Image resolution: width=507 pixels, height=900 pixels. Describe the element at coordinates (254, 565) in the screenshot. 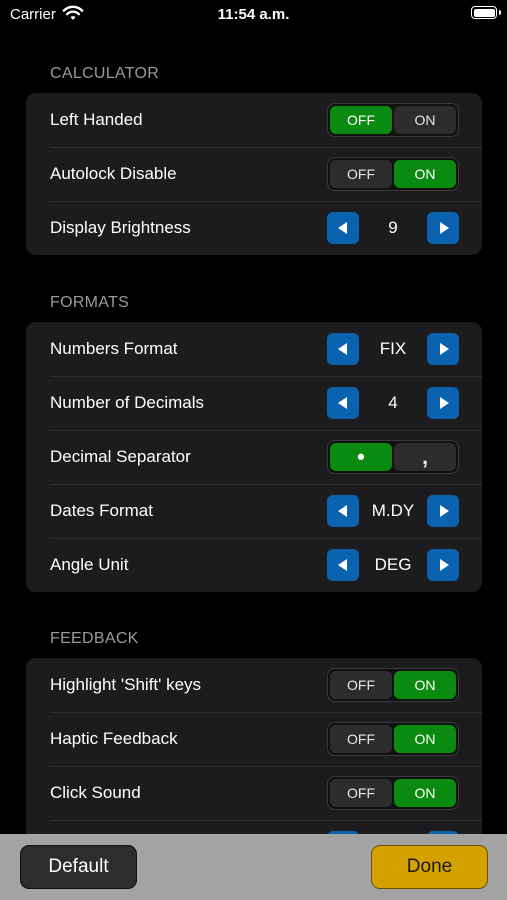

I see `row-angle-unit: Angle Unit DEG` at that location.